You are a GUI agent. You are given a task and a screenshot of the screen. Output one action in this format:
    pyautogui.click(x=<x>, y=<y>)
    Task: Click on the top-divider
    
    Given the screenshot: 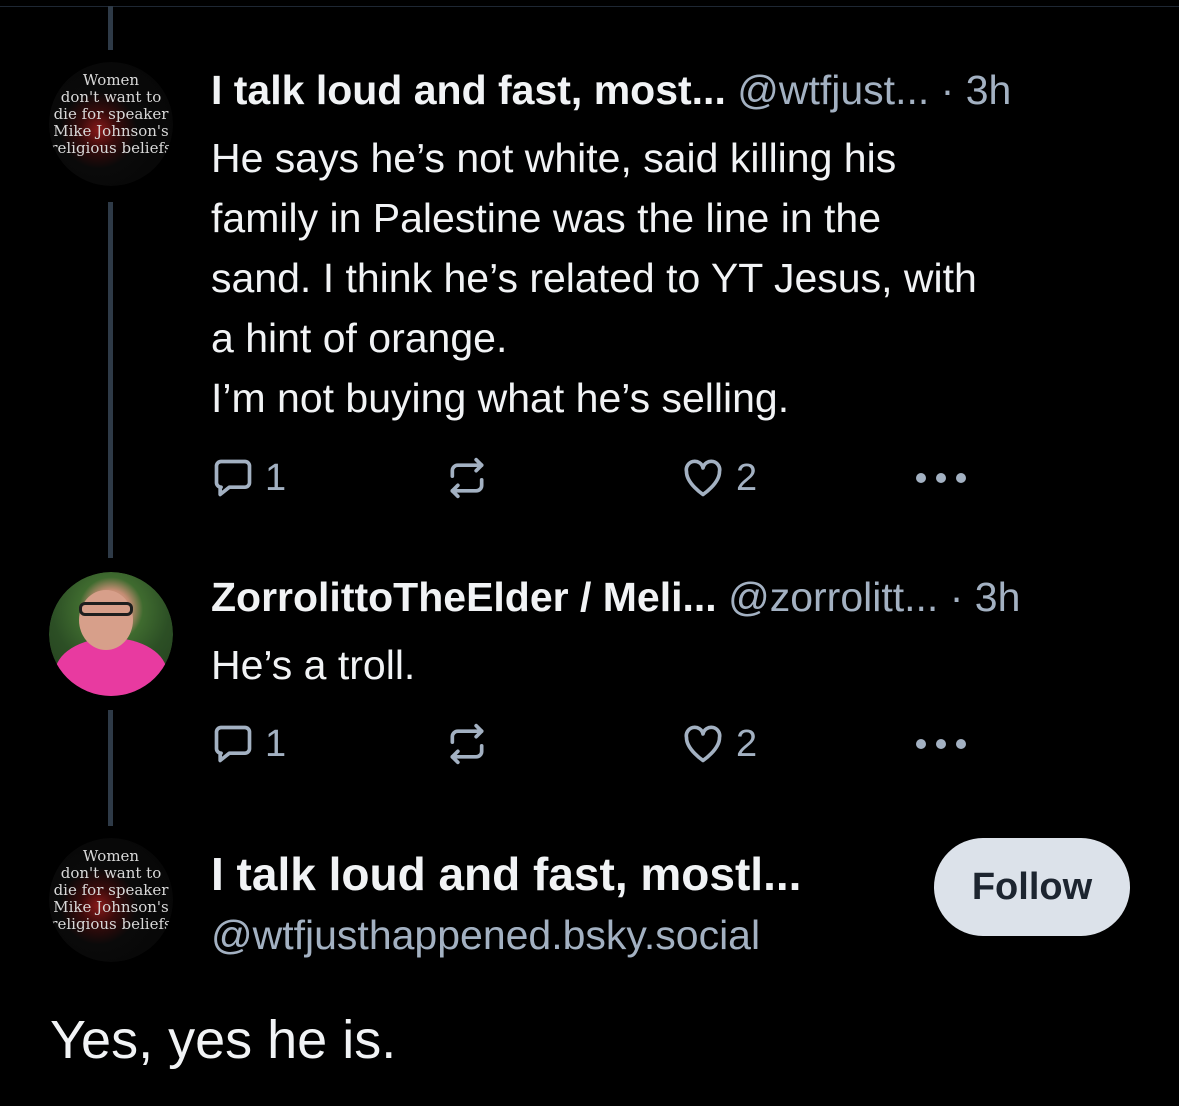 What is the action you would take?
    pyautogui.click(x=589, y=3)
    